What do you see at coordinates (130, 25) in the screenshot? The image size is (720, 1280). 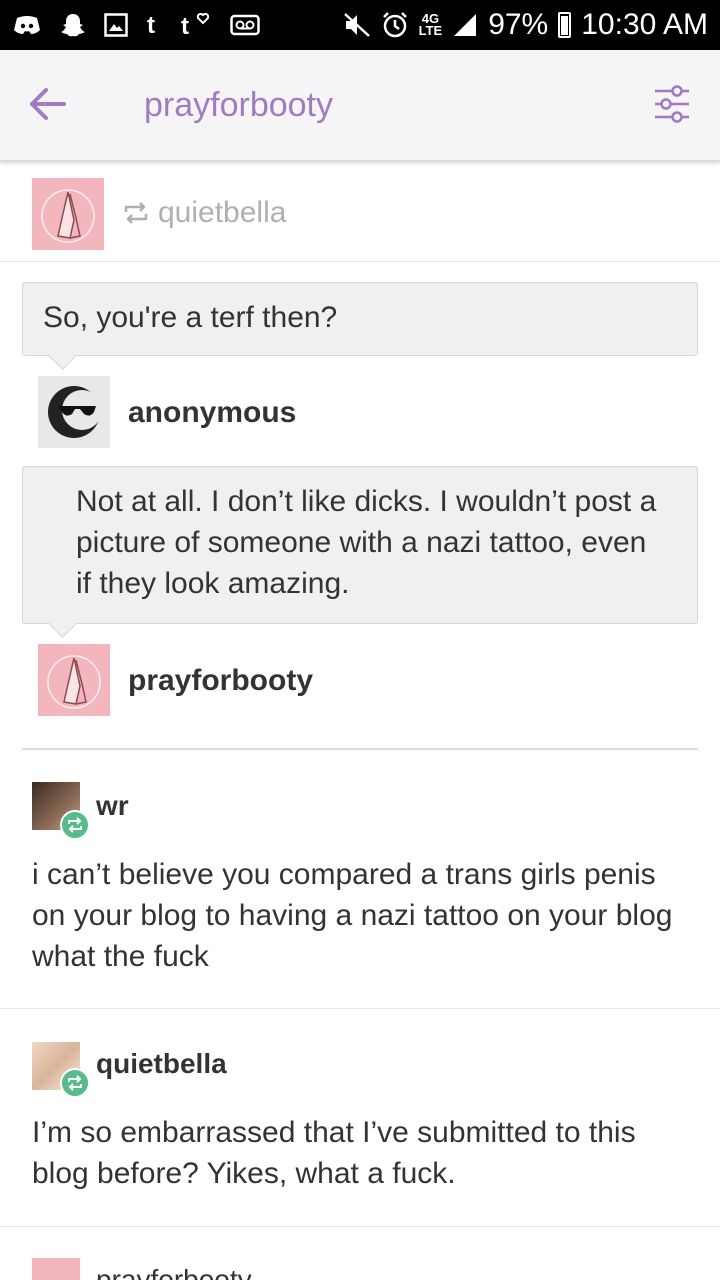 I see `notification-icons: t t` at bounding box center [130, 25].